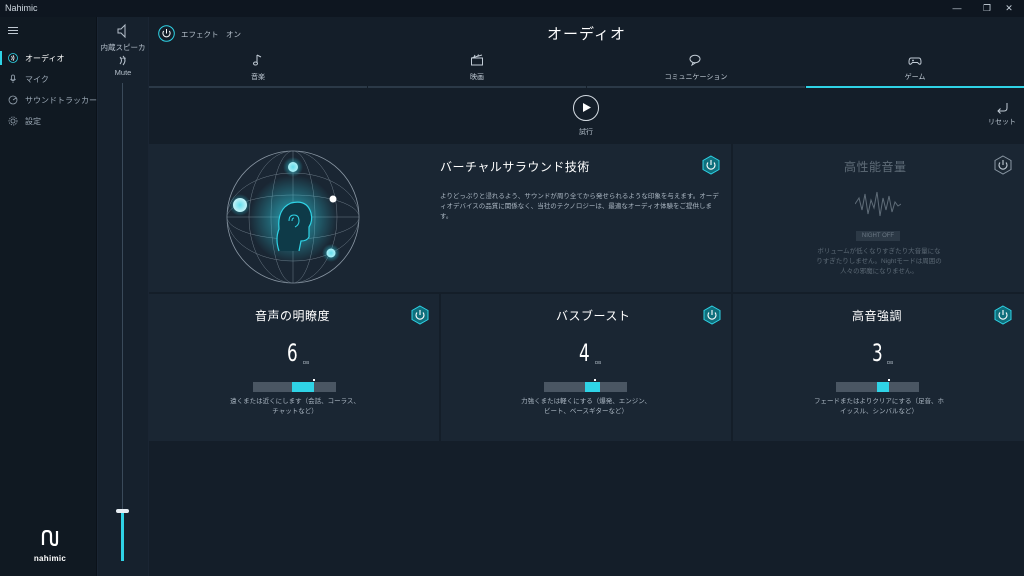  Describe the element at coordinates (1009, 8) in the screenshot. I see `close-button: ✕` at that location.